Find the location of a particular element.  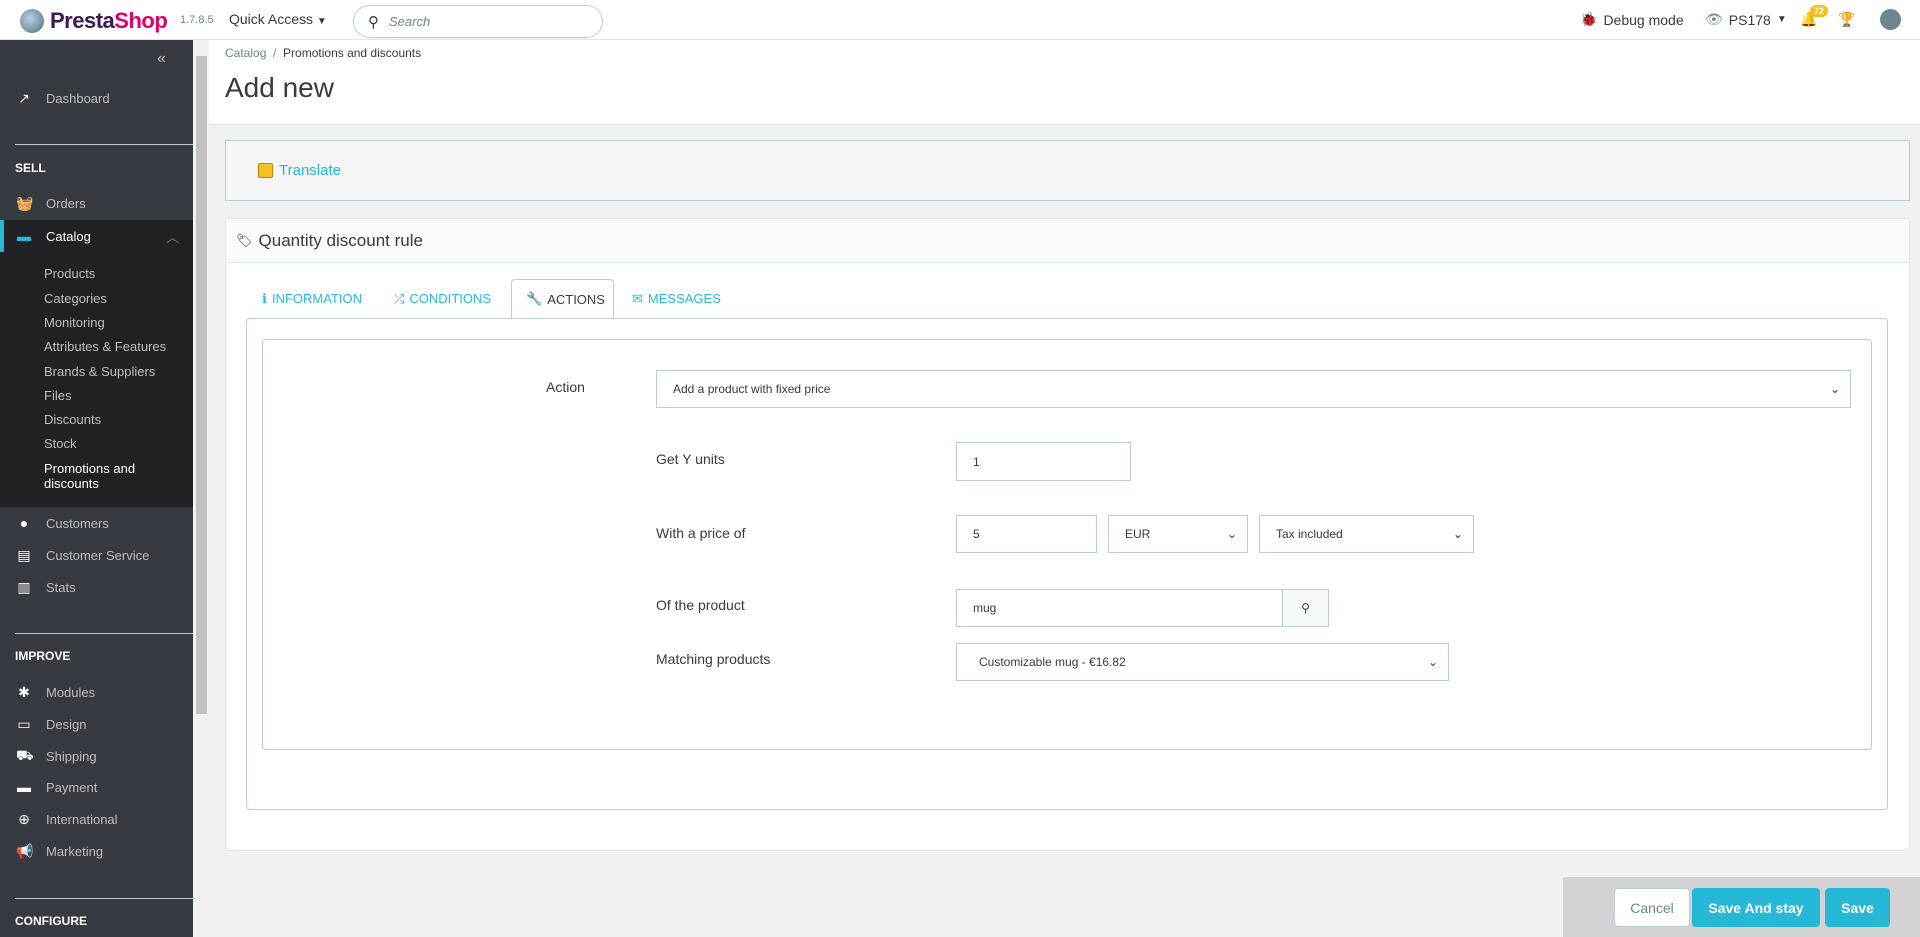

trophy-button: 🏆 is located at coordinates (1846, 19).